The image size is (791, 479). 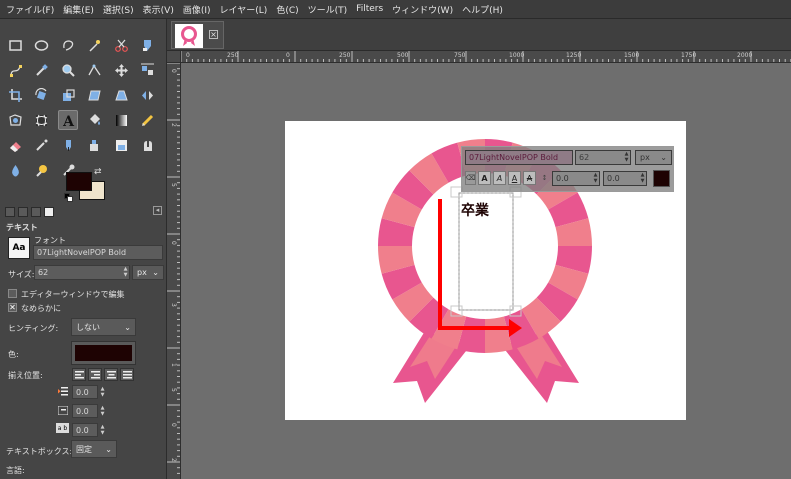 What do you see at coordinates (15, 70) in the screenshot?
I see `paths-icon` at bounding box center [15, 70].